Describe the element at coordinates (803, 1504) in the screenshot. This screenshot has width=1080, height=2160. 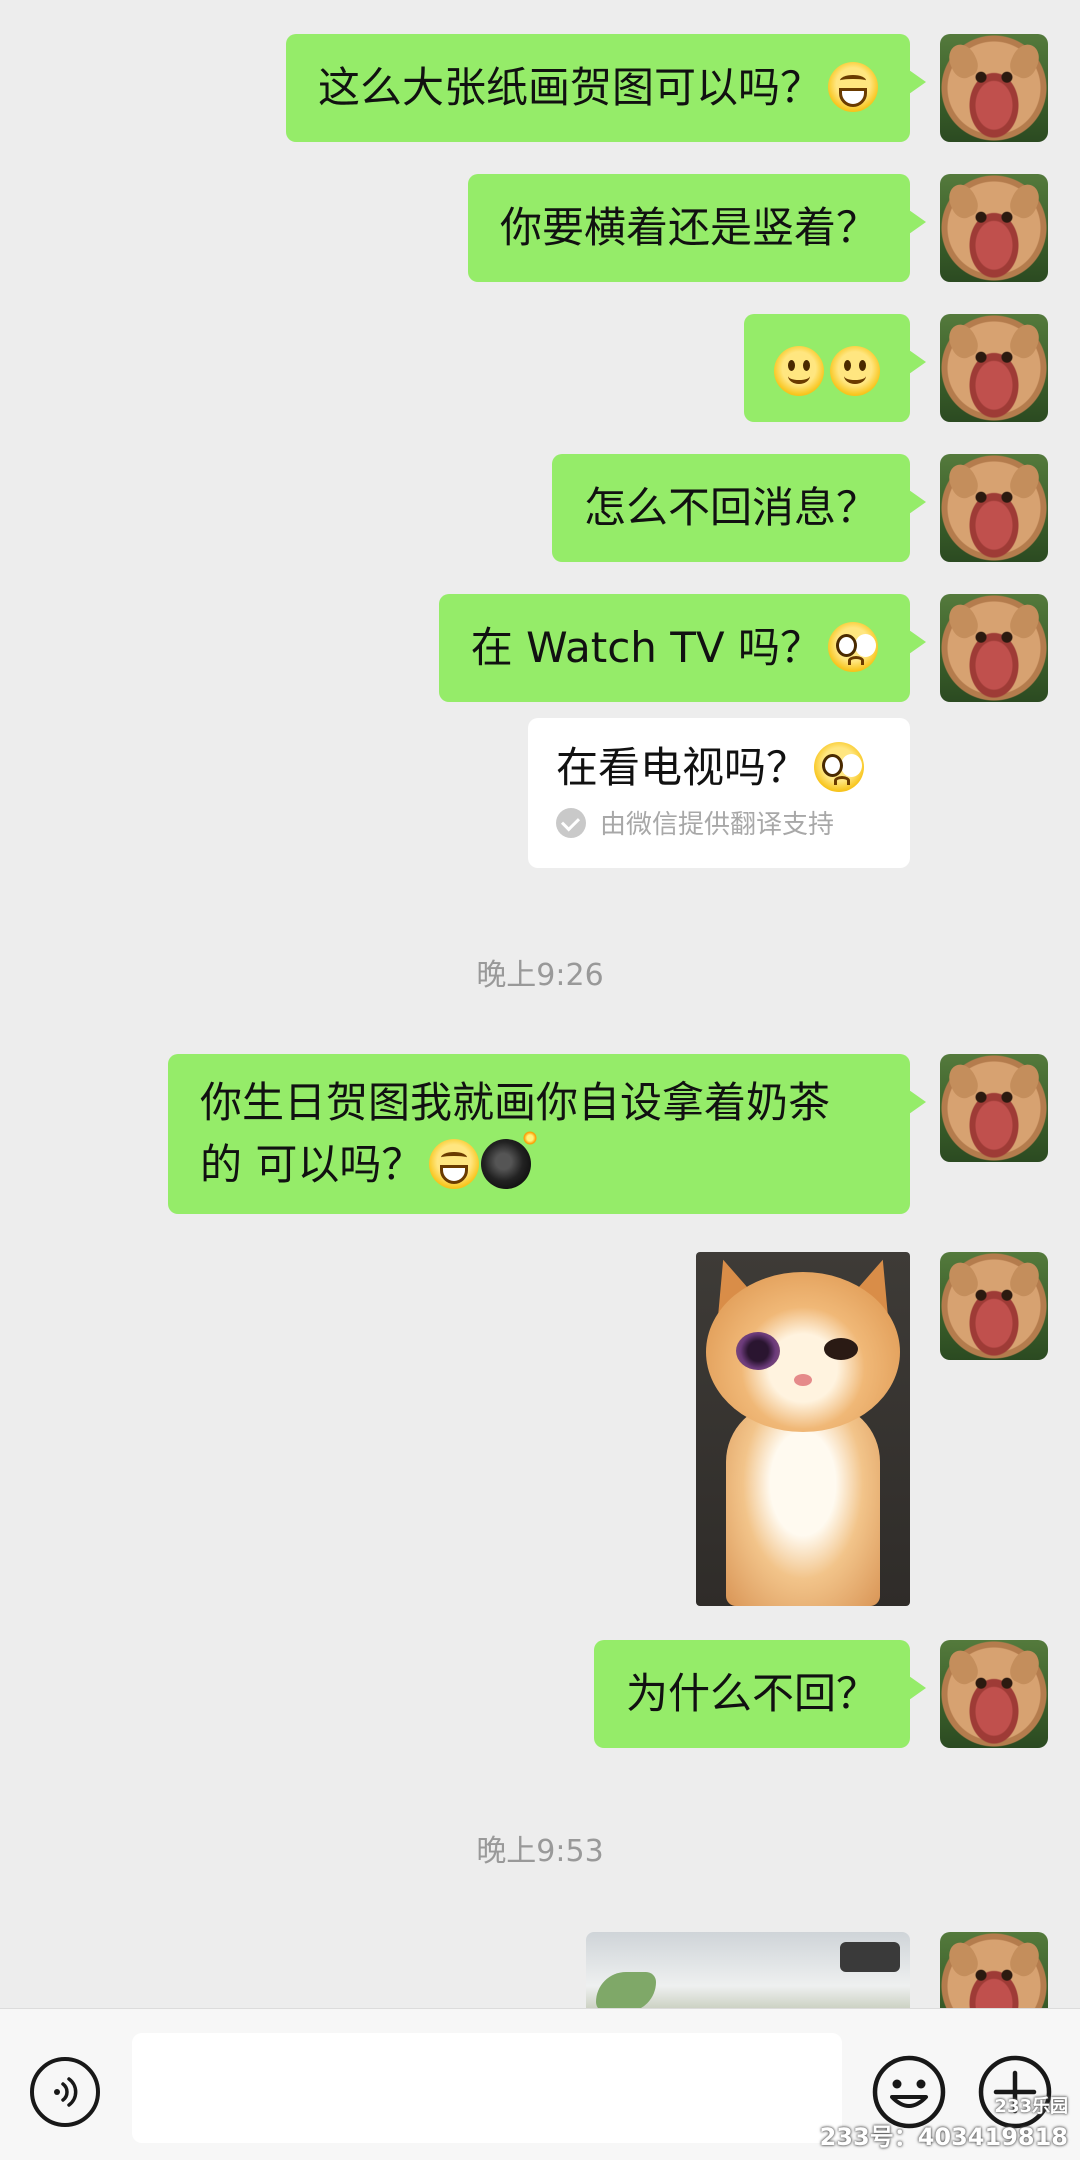
I see `cat-body` at that location.